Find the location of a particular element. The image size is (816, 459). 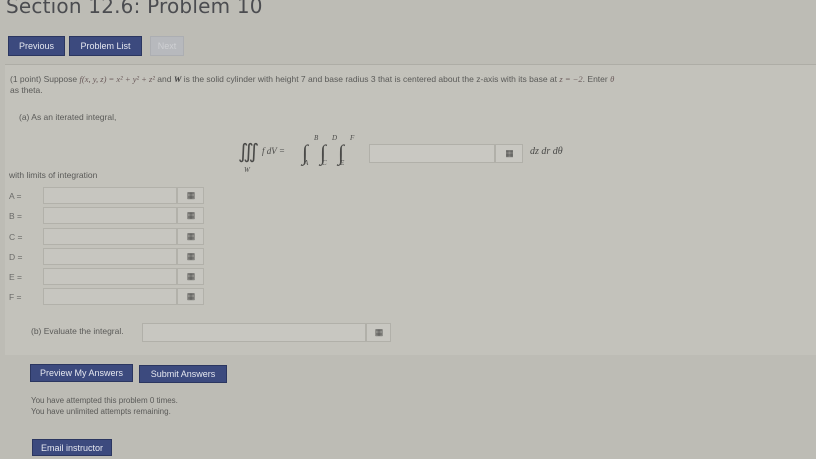

limit-input-e is located at coordinates (110, 276).